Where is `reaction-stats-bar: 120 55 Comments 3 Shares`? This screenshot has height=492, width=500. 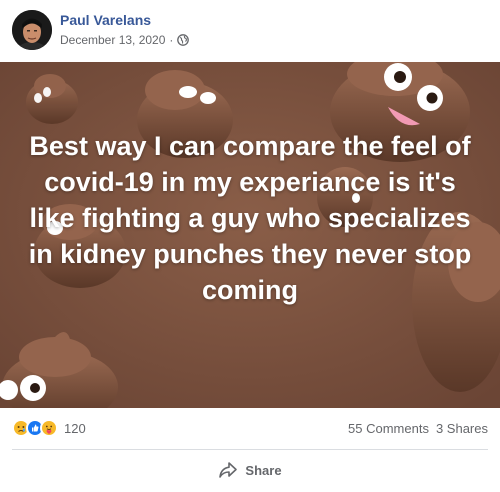
reaction-stats-bar: 120 55 Comments 3 Shares is located at coordinates (250, 428).